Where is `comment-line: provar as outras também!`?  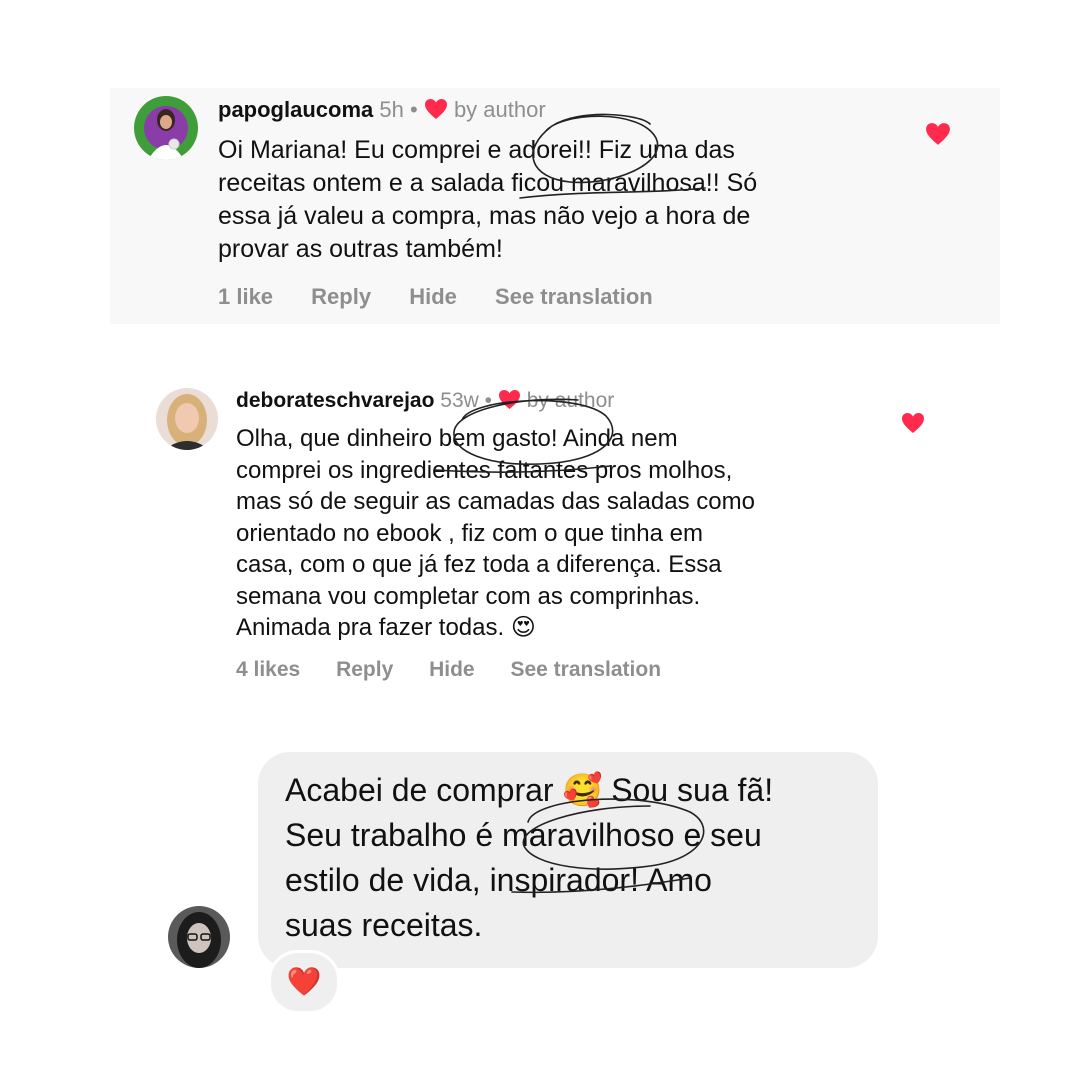
comment-line: provar as outras também! is located at coordinates (360, 249).